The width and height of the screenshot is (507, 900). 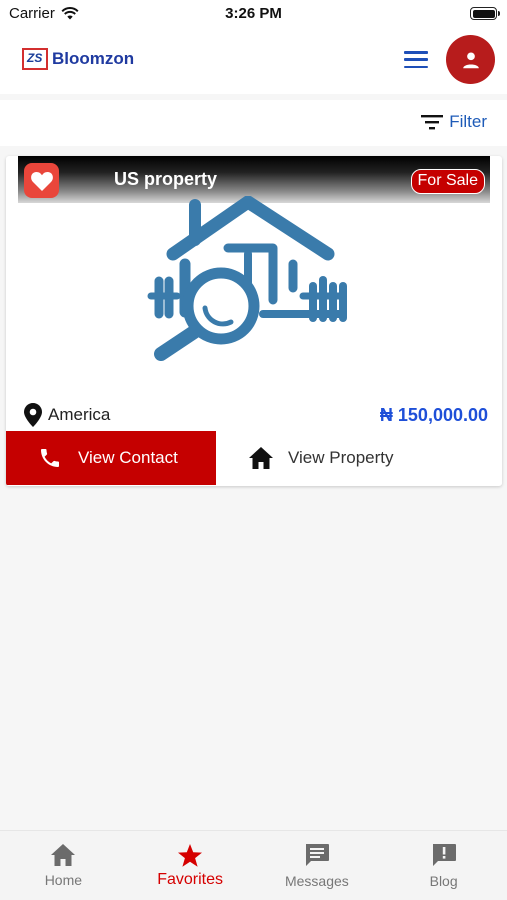 I want to click on house-search-image, so click(x=247, y=278).